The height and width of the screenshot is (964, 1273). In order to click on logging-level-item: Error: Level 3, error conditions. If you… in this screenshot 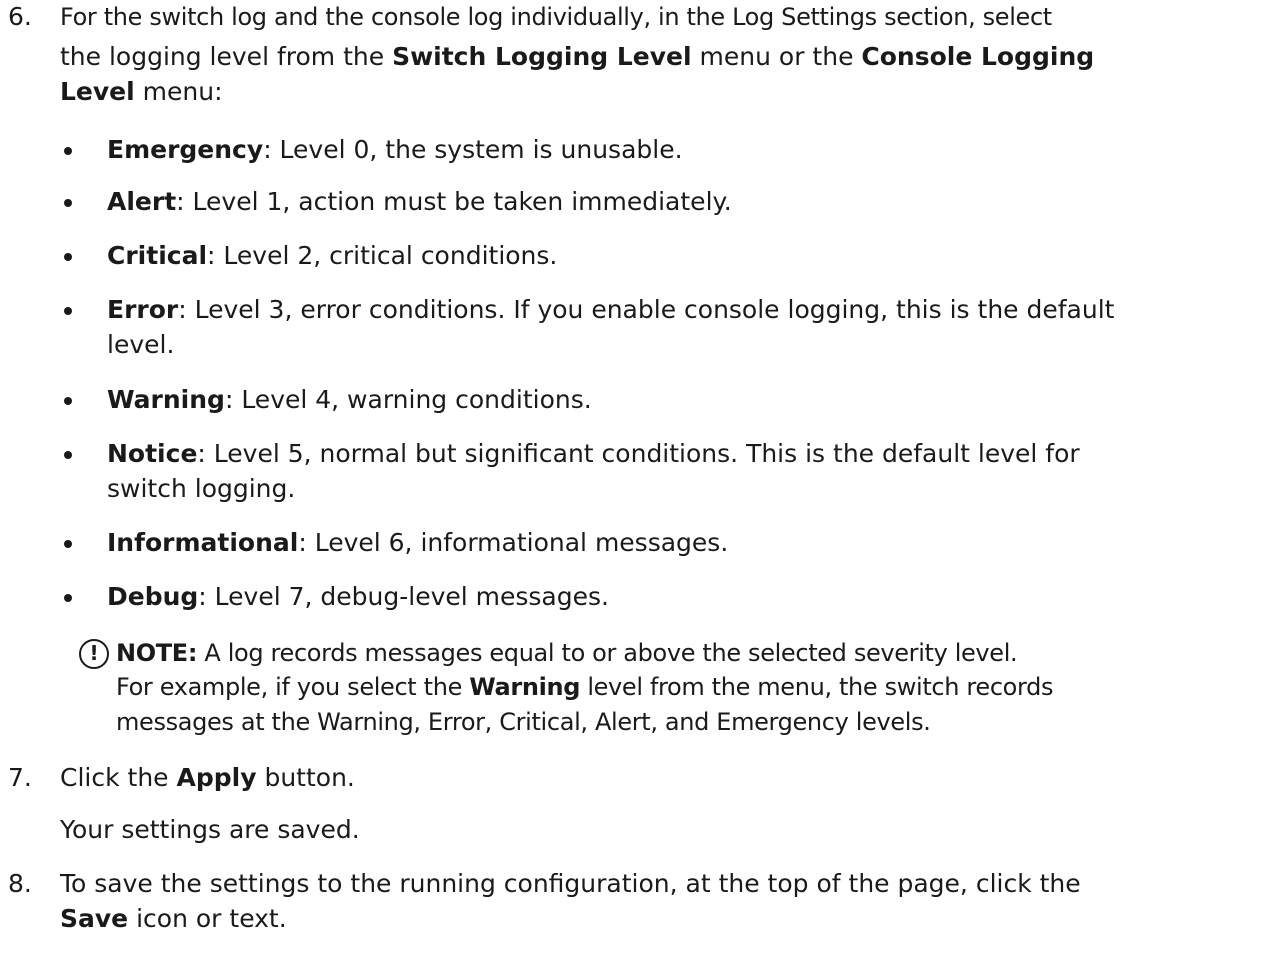, I will do `click(610, 310)`.